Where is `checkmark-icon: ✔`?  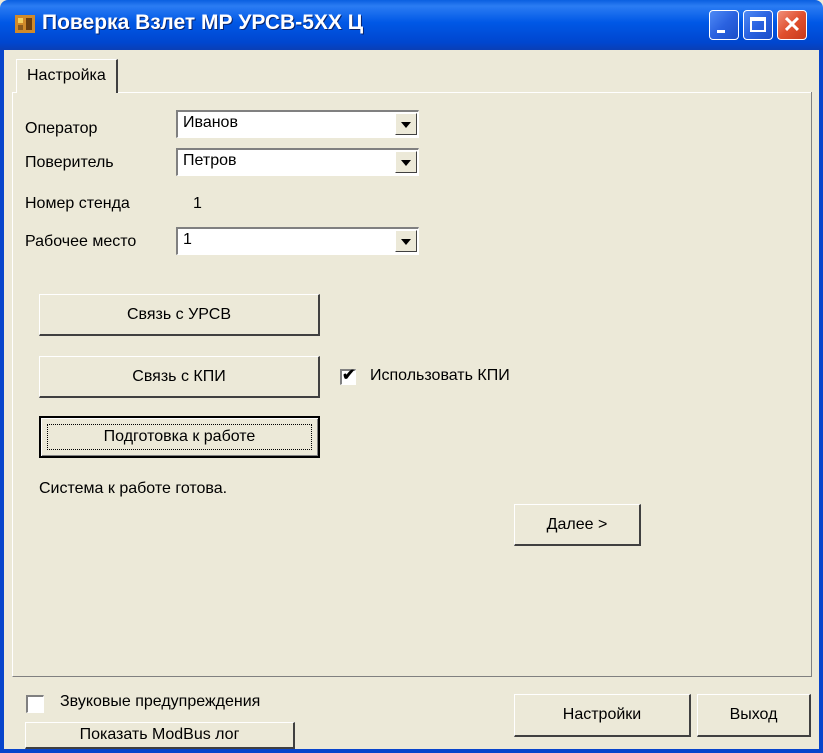 checkmark-icon: ✔ is located at coordinates (349, 375).